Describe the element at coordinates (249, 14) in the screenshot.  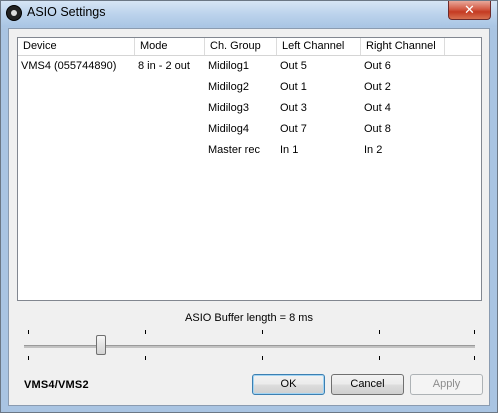
I see `title-bar: ASIO Settings ✕` at that location.